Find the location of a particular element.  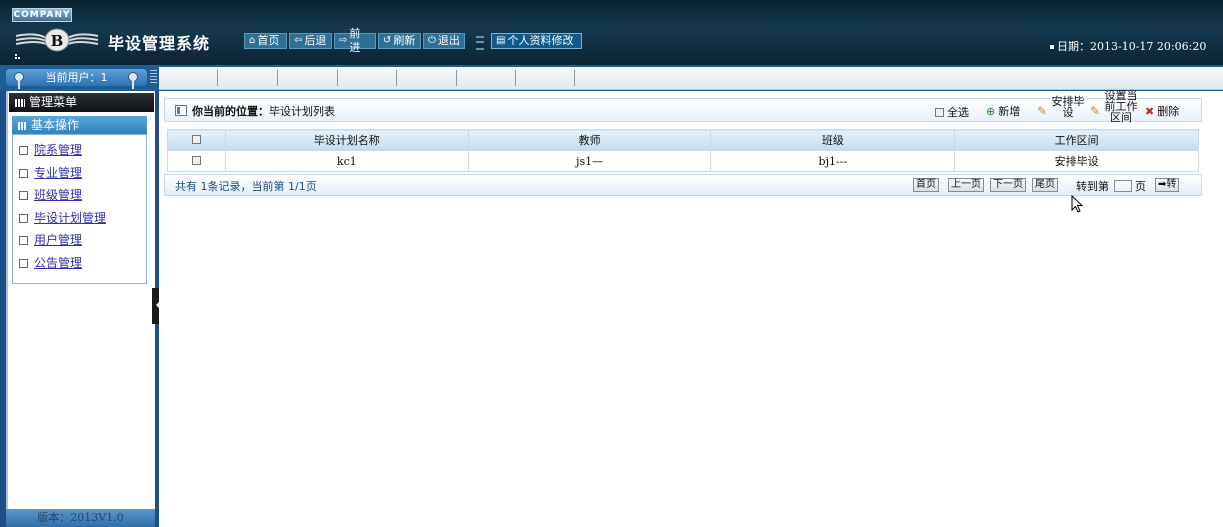

home-button: ⌂ 首页 is located at coordinates (265, 41).